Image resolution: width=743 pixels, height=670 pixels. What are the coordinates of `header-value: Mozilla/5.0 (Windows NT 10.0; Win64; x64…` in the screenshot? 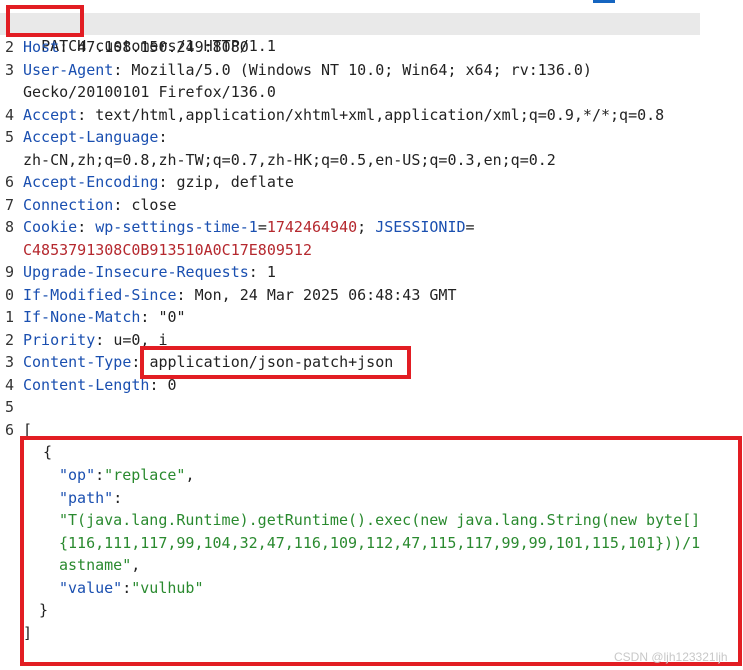 It's located at (361, 70).